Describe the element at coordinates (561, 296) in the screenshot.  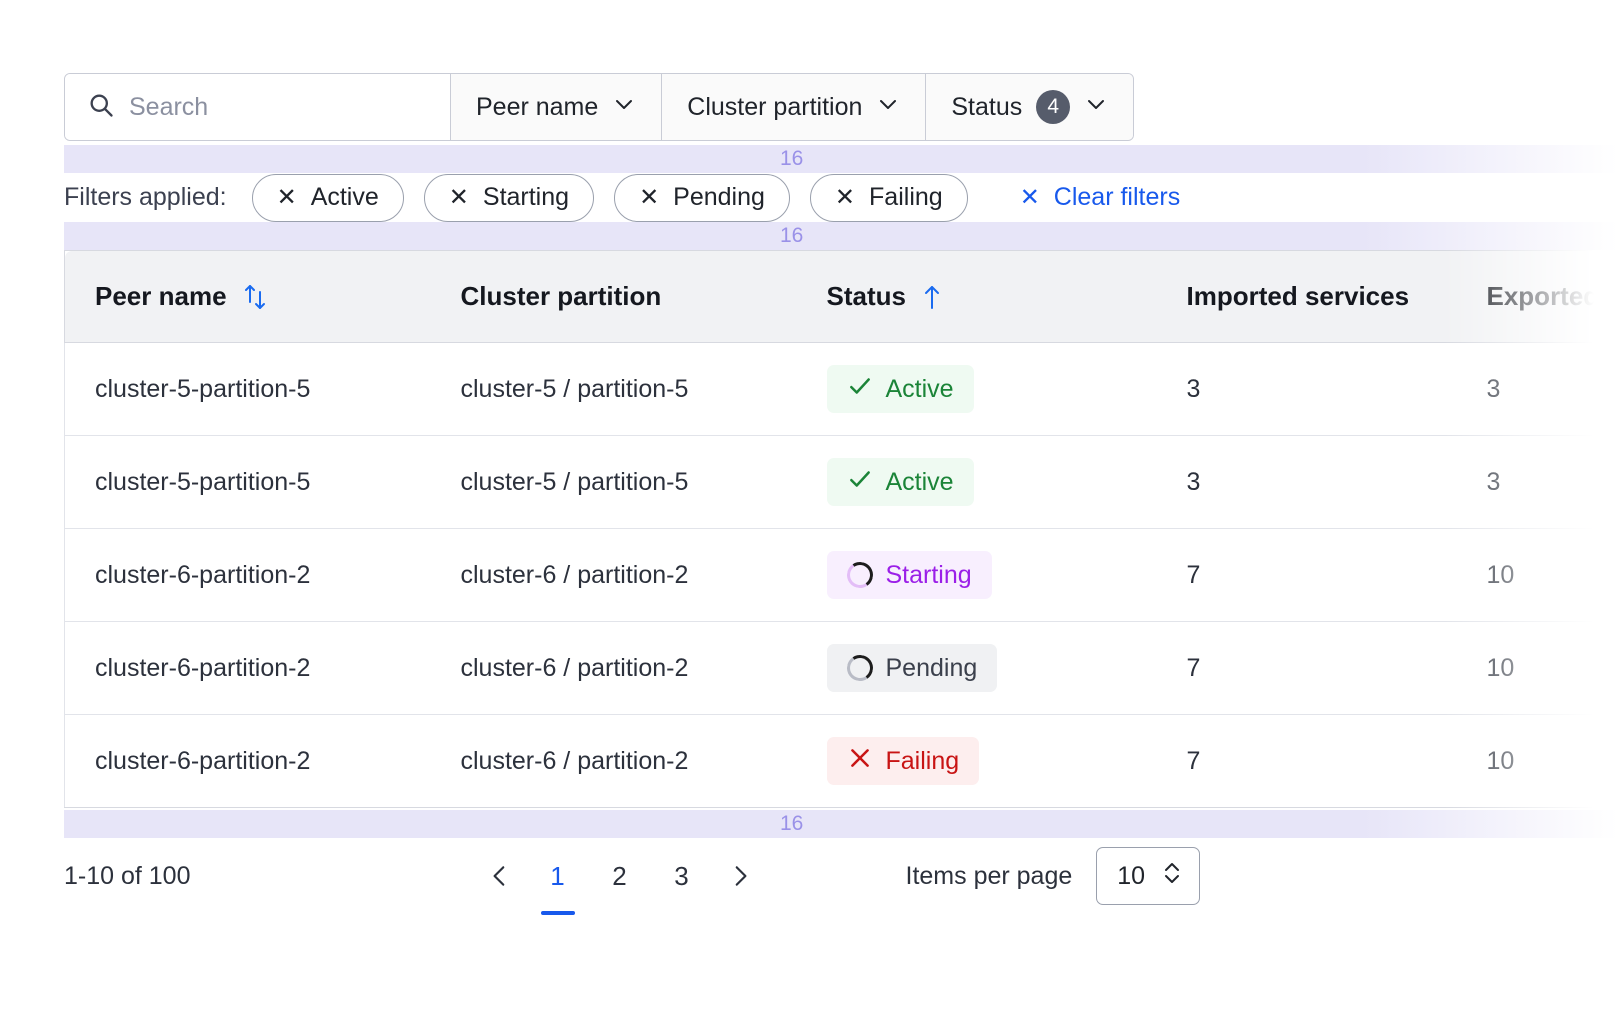
I see `column-header-label: Cluster partition` at that location.